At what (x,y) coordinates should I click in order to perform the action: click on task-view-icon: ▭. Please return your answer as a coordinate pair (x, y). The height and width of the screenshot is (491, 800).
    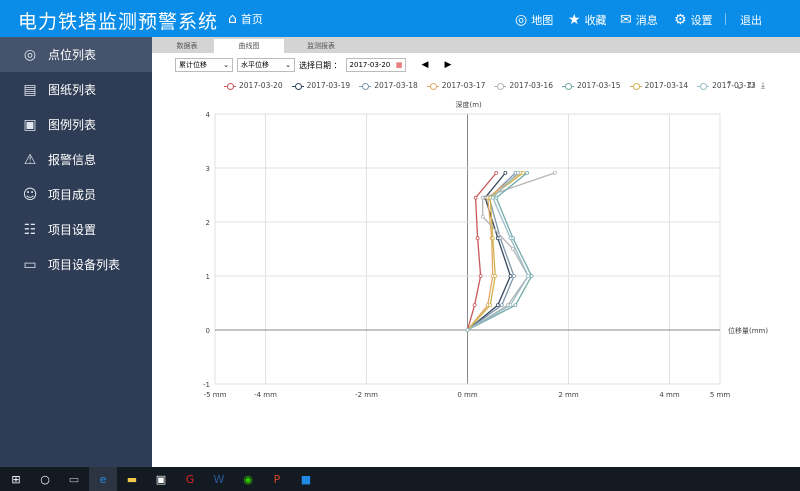
    Looking at the image, I should click on (74, 479).